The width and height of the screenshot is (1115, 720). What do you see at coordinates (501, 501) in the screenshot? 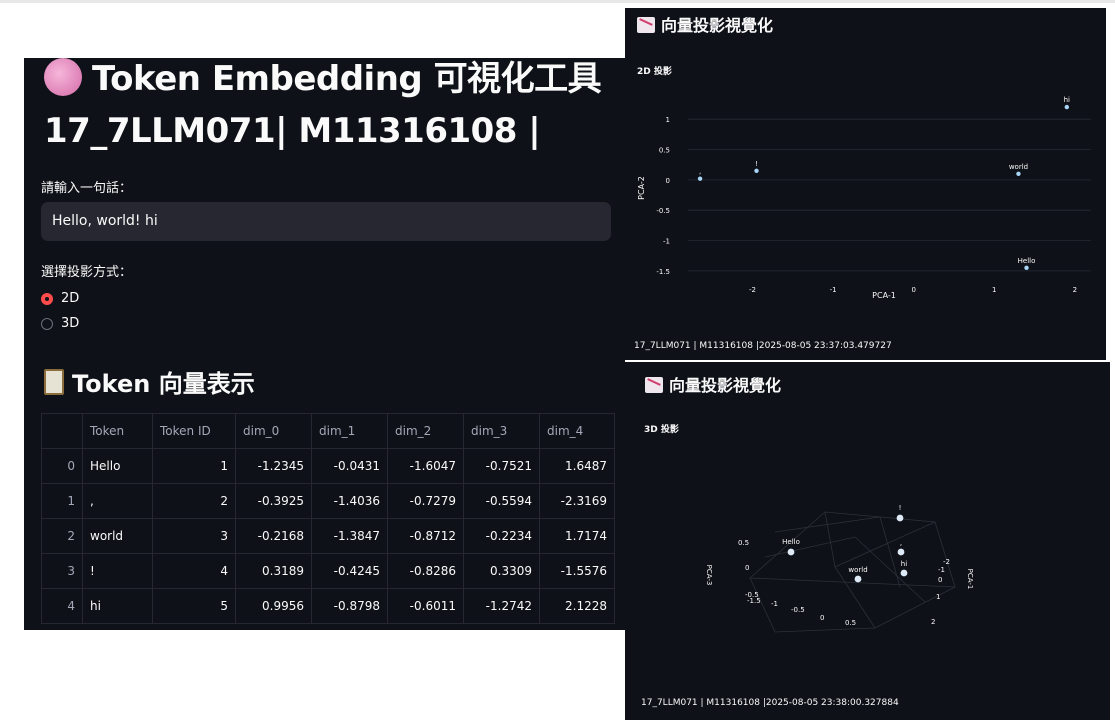
I see `cell-dim3: -0.5594` at bounding box center [501, 501].